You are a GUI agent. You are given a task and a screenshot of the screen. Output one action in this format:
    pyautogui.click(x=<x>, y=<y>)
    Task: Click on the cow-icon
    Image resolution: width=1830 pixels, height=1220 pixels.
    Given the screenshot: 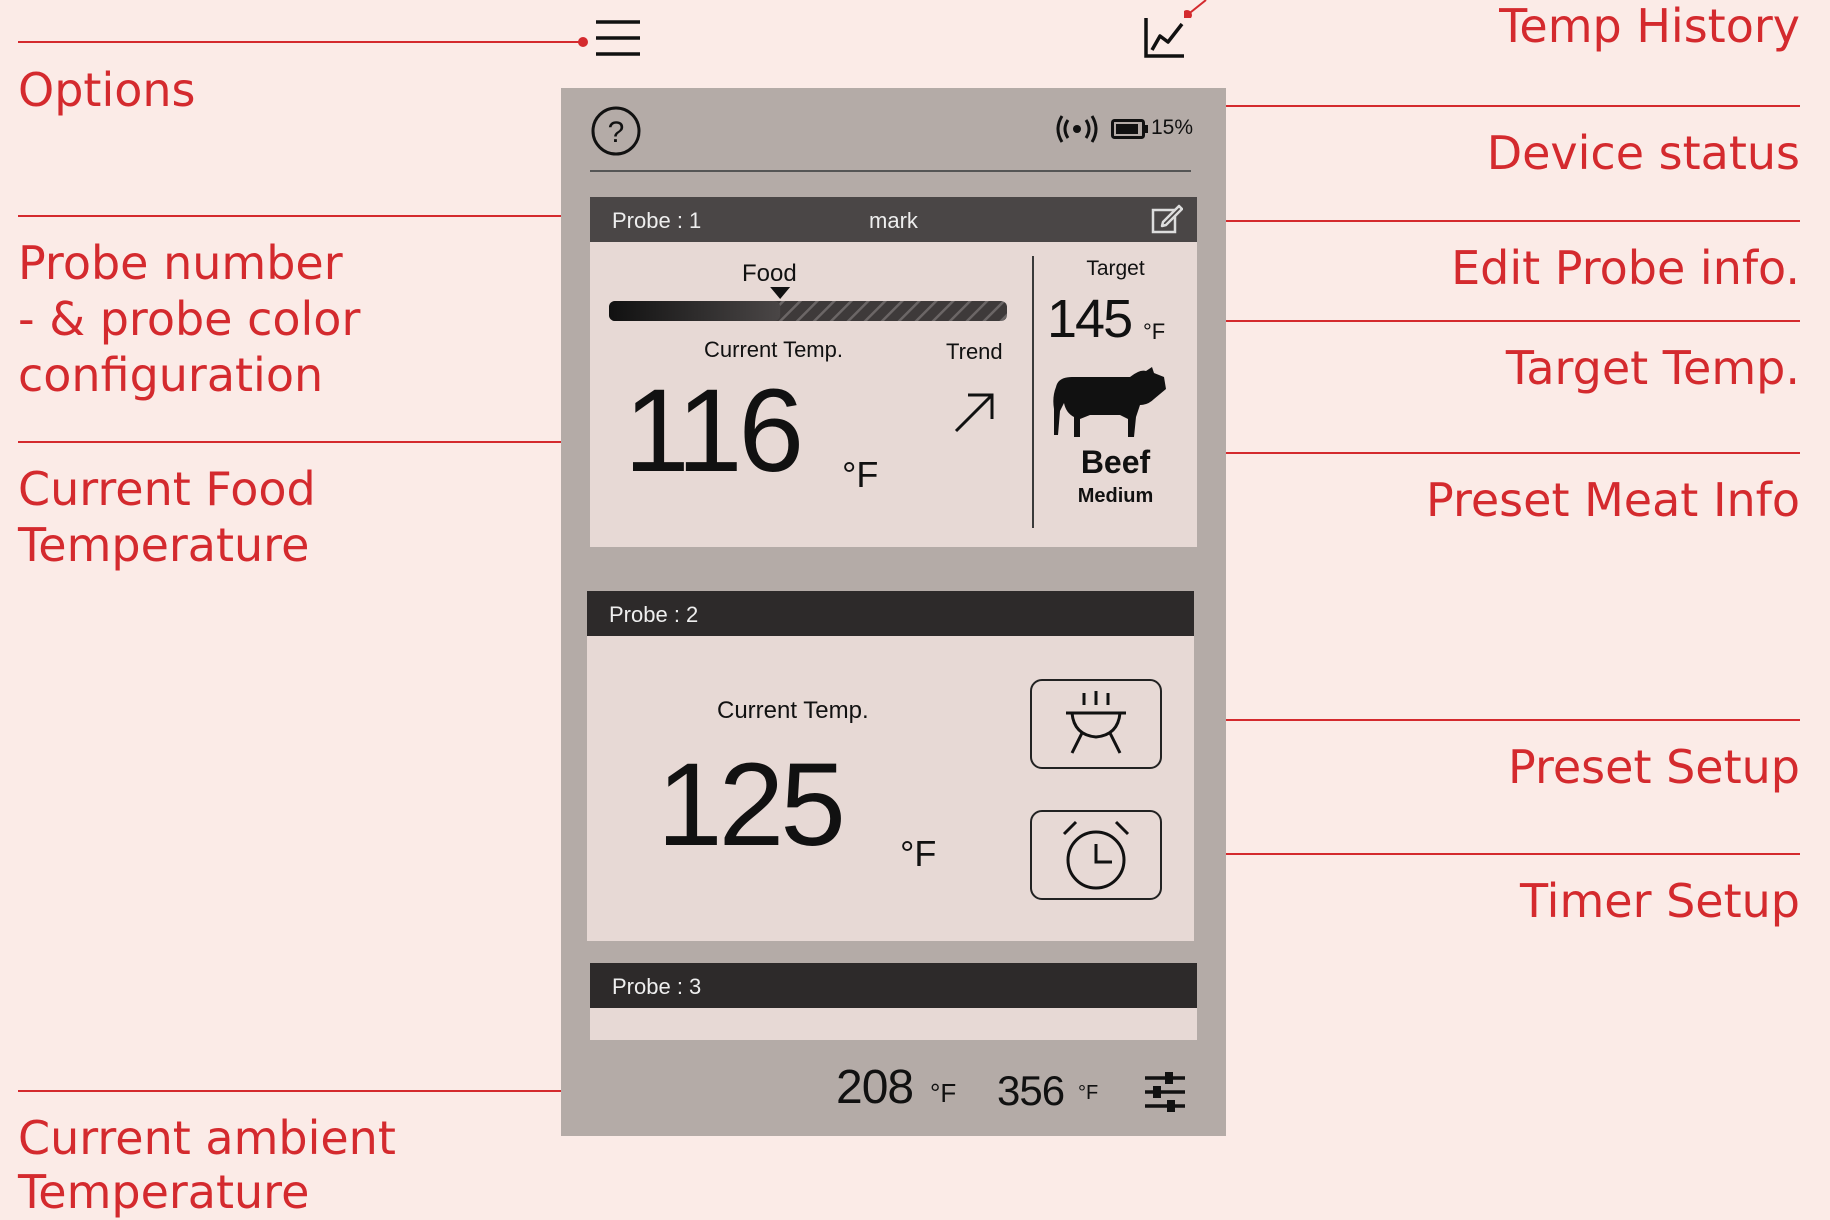 What is the action you would take?
    pyautogui.click(x=1109, y=402)
    